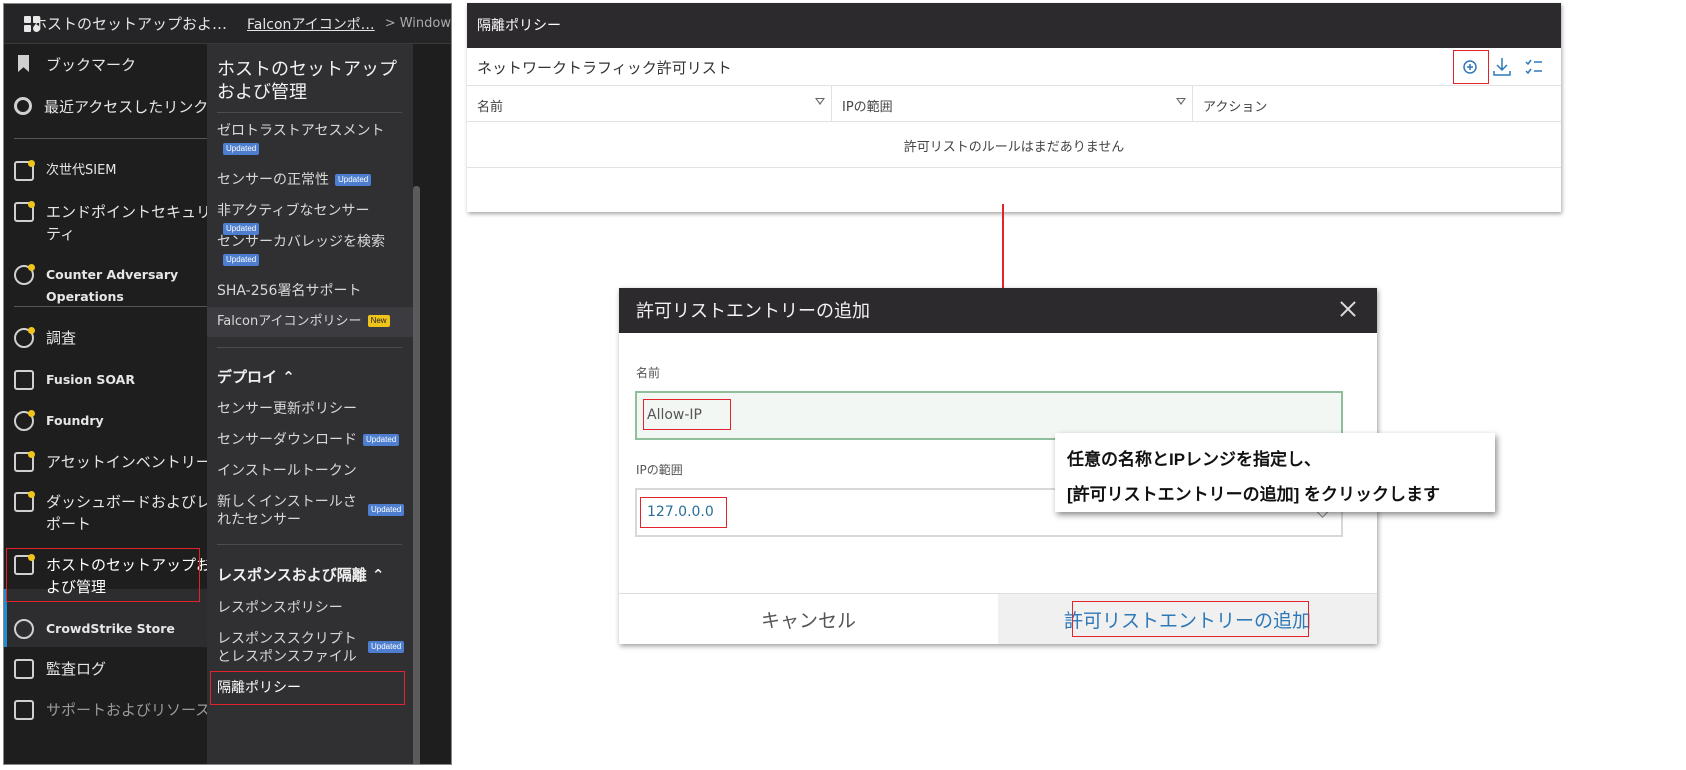 This screenshot has height=770, width=1686. I want to click on column-label: 名前, so click(490, 107).